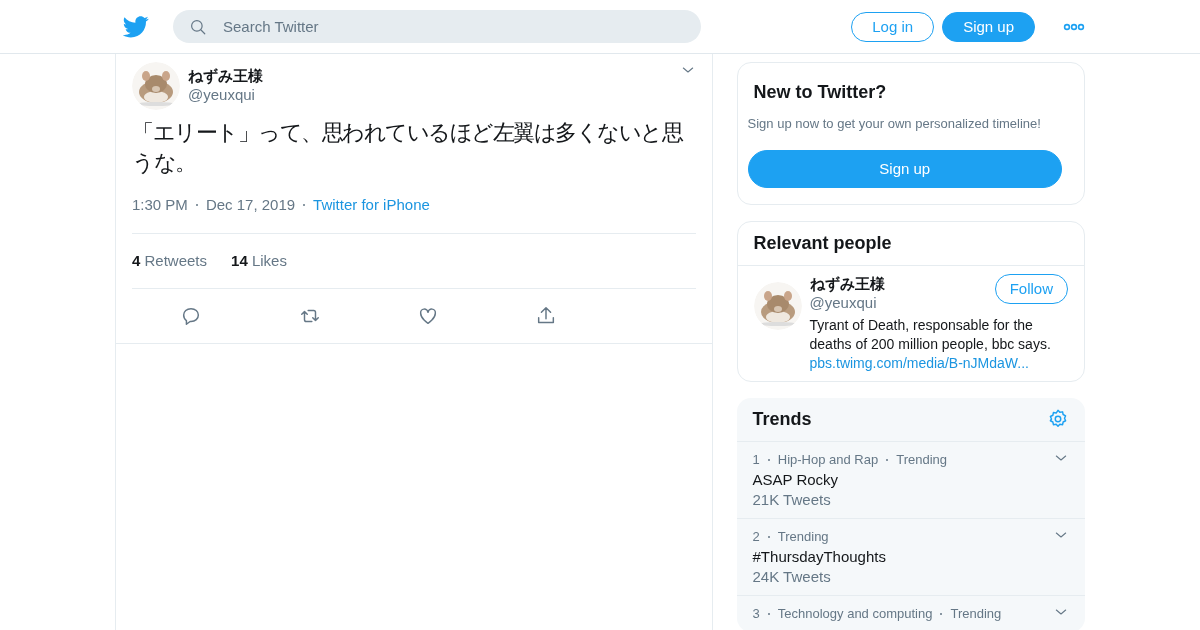 The image size is (1200, 630). I want to click on search-field: Search Twitter, so click(437, 26).